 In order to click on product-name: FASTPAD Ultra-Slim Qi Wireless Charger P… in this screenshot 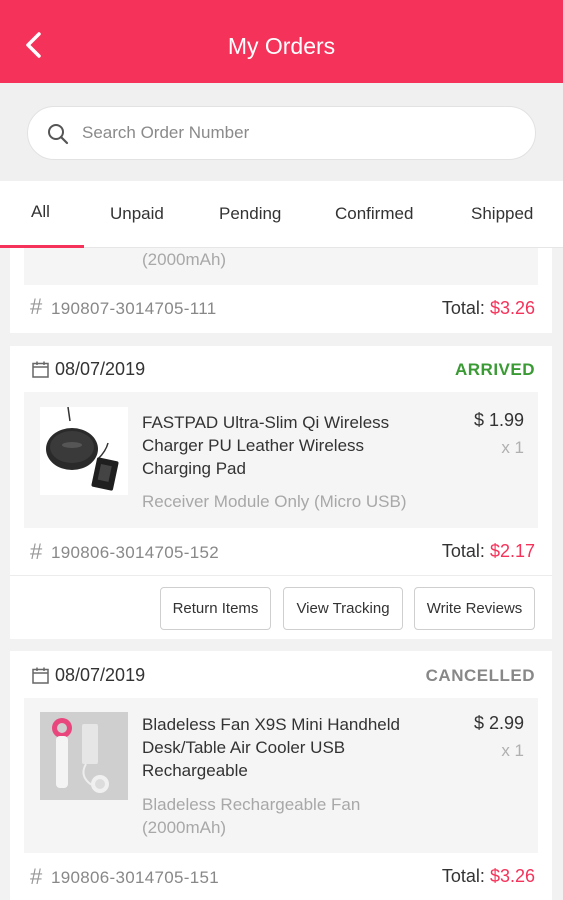, I will do `click(289, 445)`.